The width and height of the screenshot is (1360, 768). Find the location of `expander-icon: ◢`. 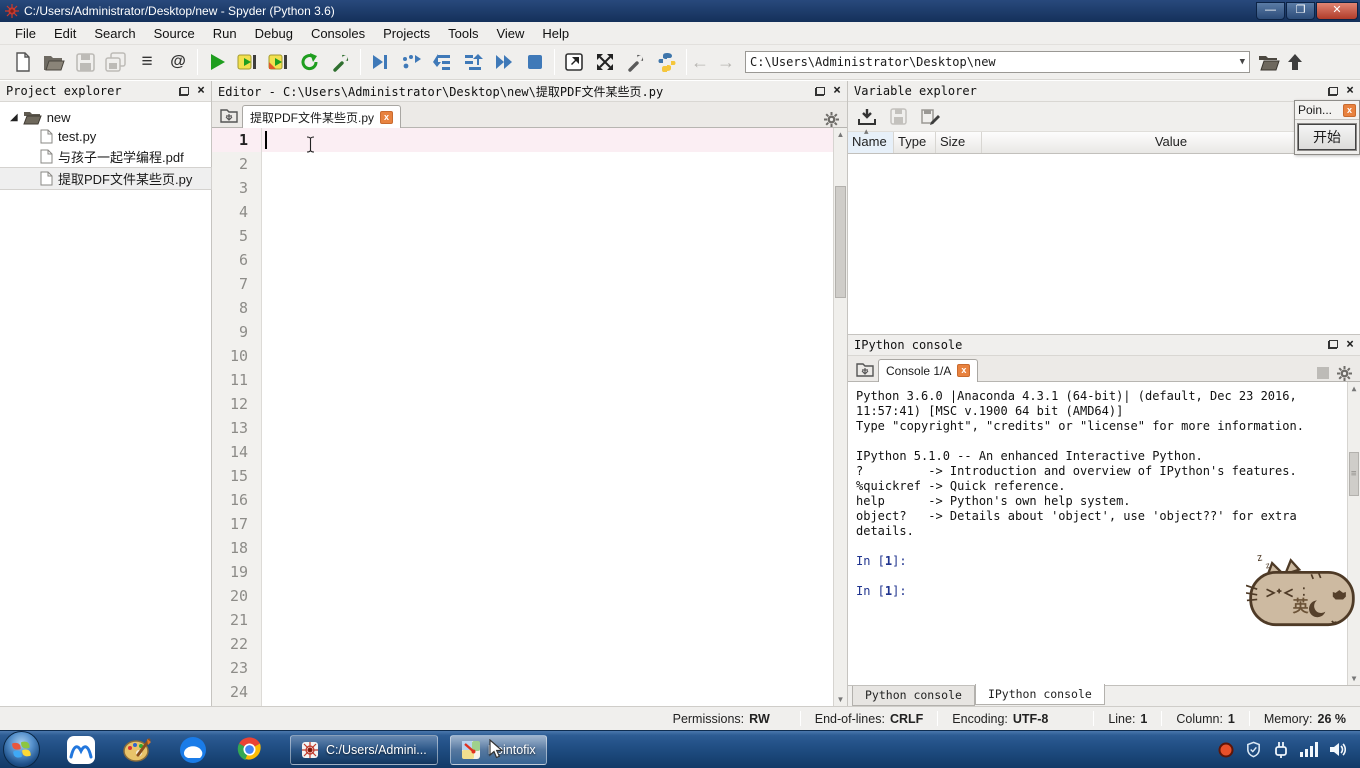

expander-icon: ◢ is located at coordinates (14, 117).